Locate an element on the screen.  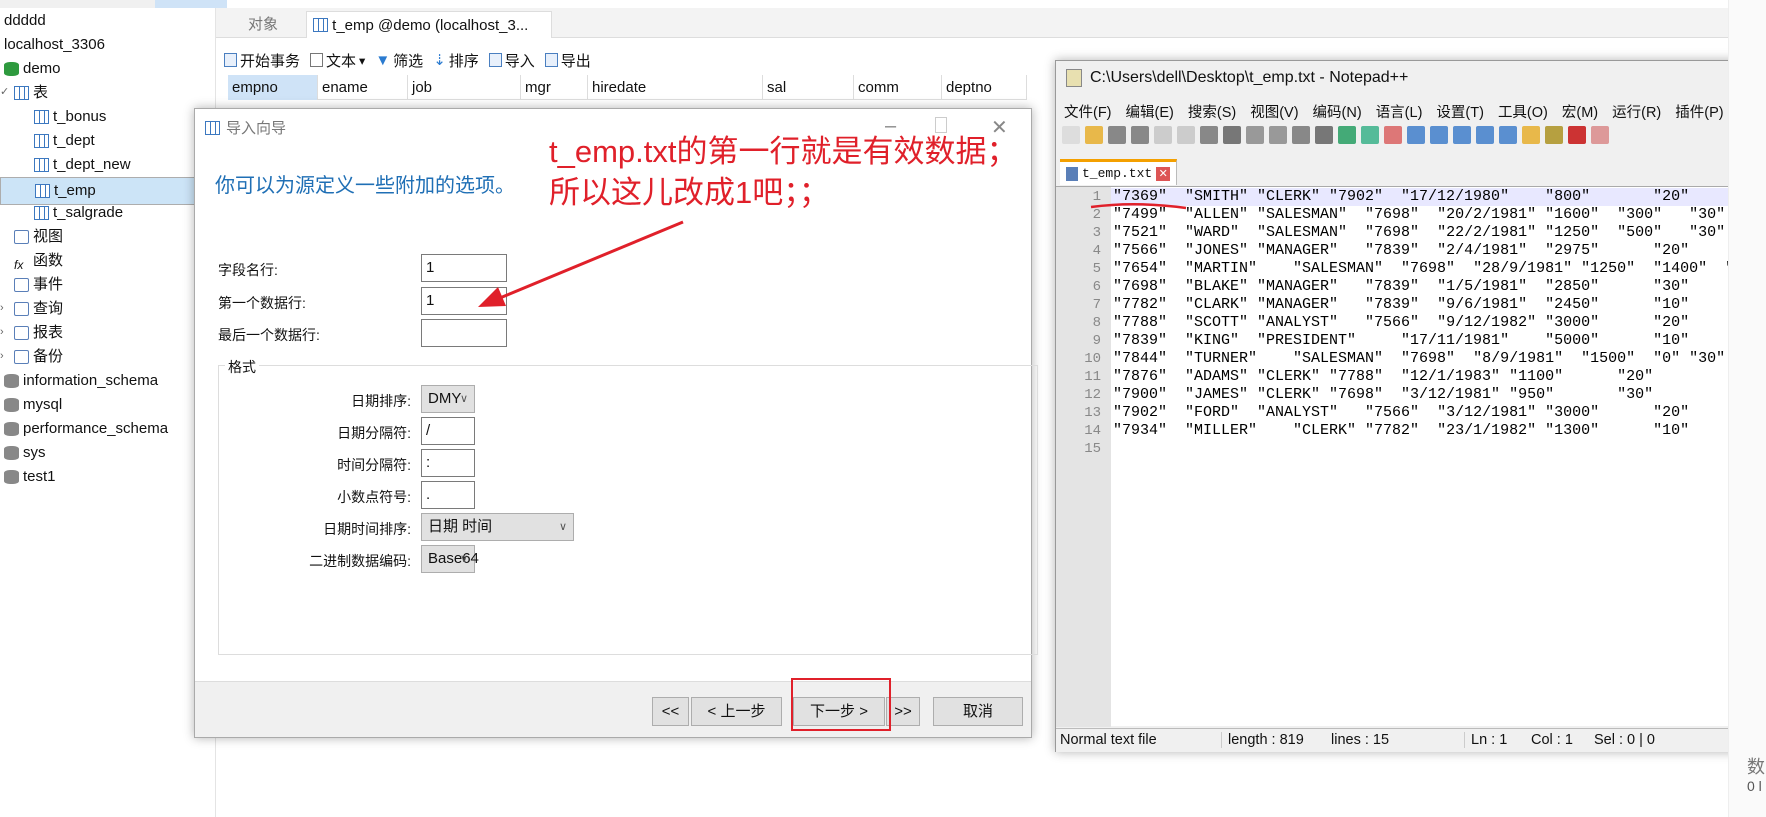
table-toolbar: 开始事务 文本 ▾ ▼ 筛选 ⇣ 排序 导入 导出 is located at coordinates (403, 60).